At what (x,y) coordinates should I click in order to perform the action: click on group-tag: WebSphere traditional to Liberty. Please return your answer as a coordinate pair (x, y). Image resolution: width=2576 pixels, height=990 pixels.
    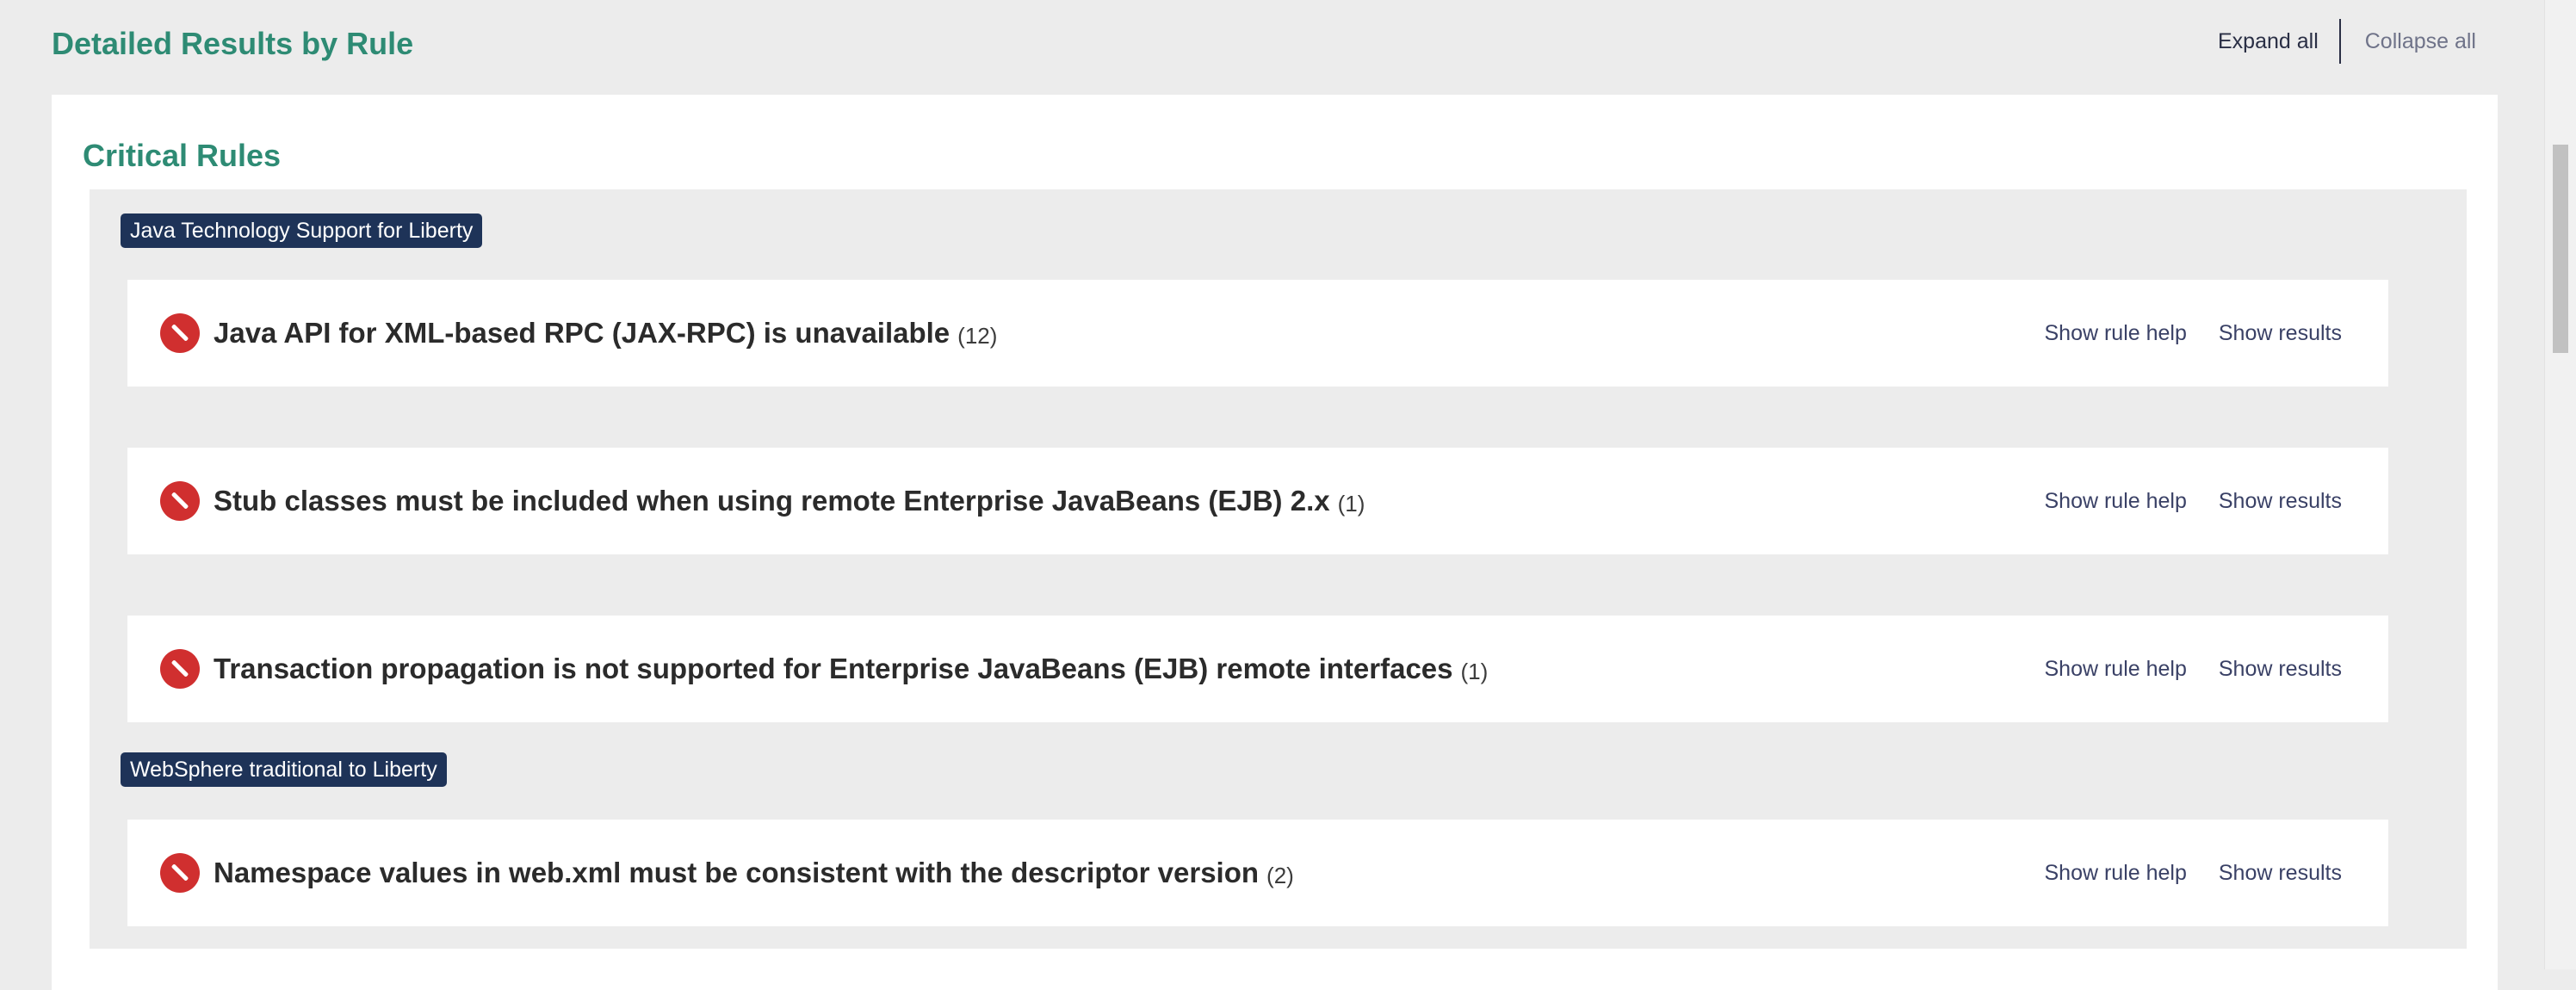
    Looking at the image, I should click on (284, 769).